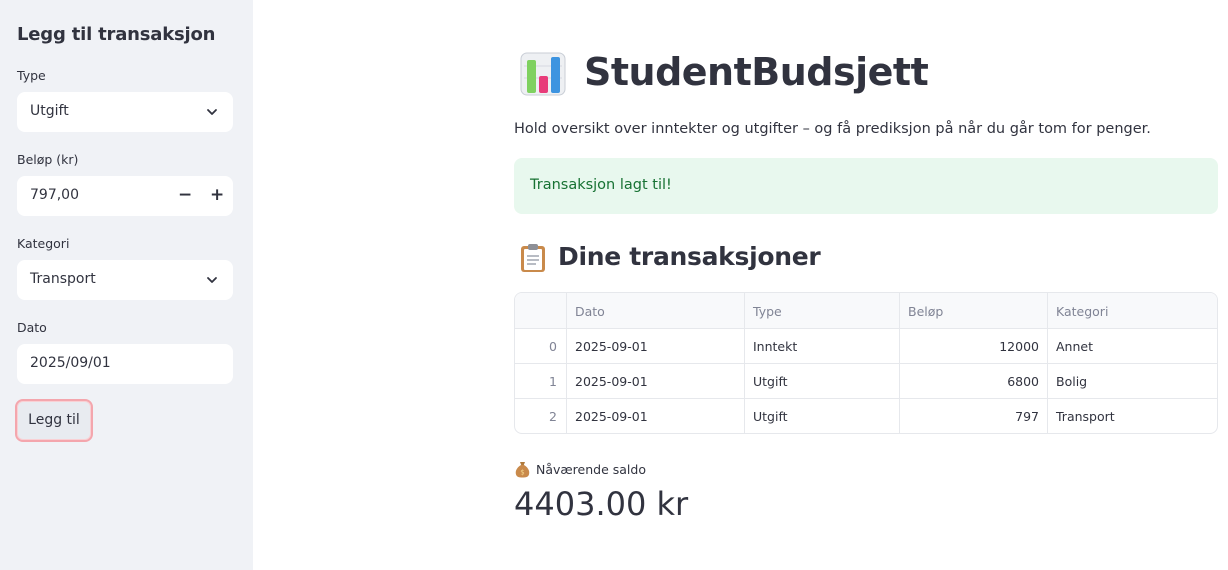 The image size is (1228, 570). What do you see at coordinates (1132, 416) in the screenshot?
I see `cell-kategori: Transport` at bounding box center [1132, 416].